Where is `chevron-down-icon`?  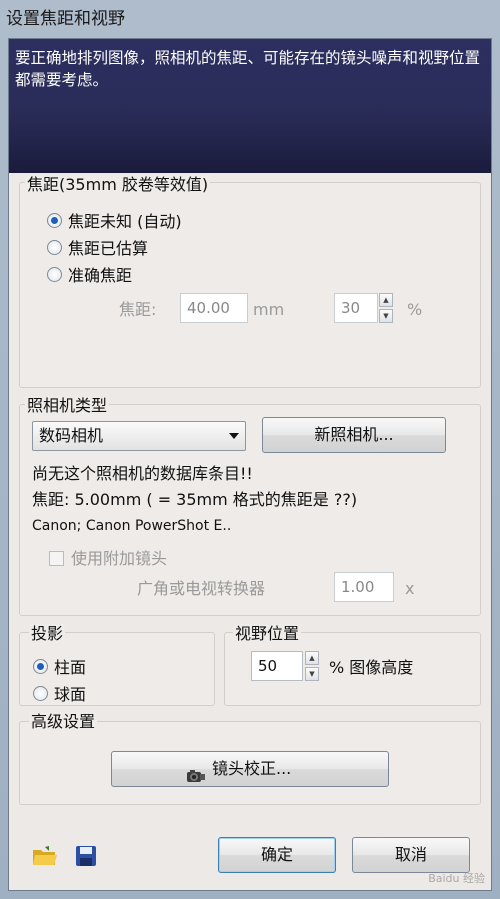
chevron-down-icon is located at coordinates (234, 436).